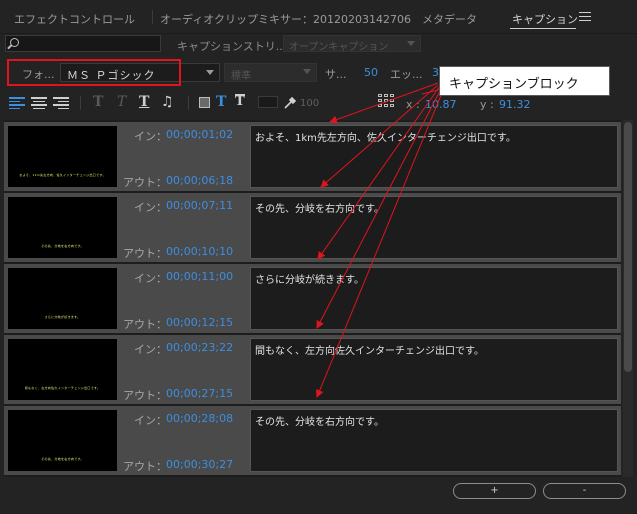 This screenshot has width=637, height=514. I want to click on scrollbar-thumb, so click(628, 247).